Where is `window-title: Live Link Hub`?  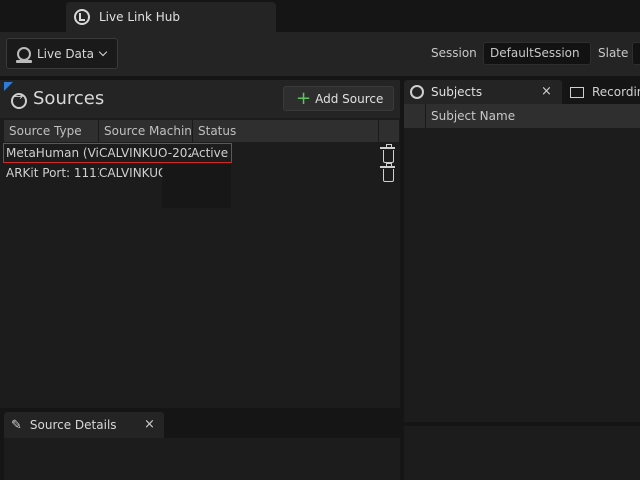
window-title: Live Link Hub is located at coordinates (139, 17).